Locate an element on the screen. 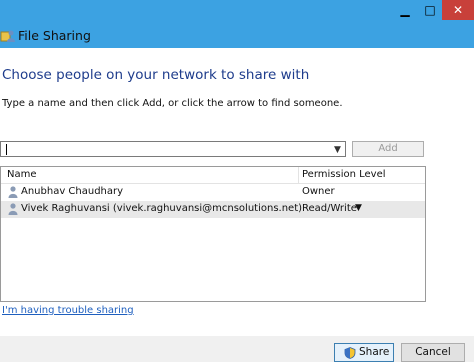 Image resolution: width=474 pixels, height=362 pixels. column-header-name: Name is located at coordinates (22, 174).